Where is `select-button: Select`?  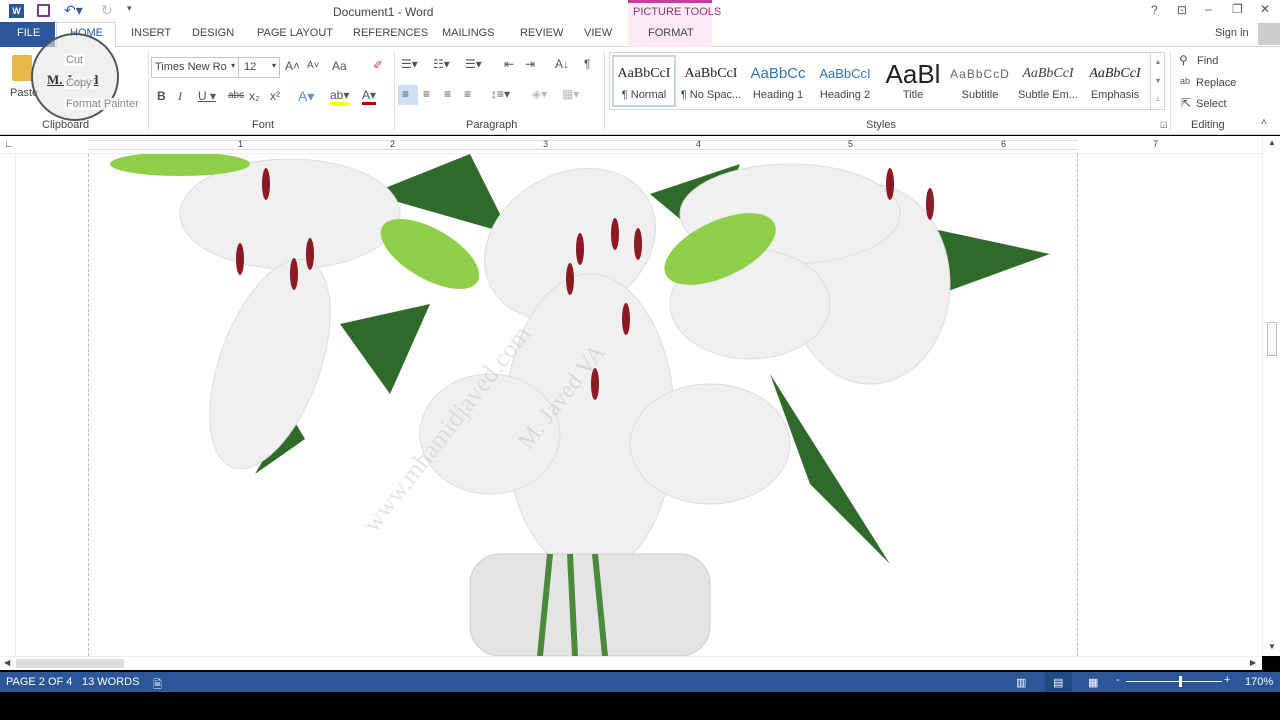
select-button: Select is located at coordinates (1211, 104).